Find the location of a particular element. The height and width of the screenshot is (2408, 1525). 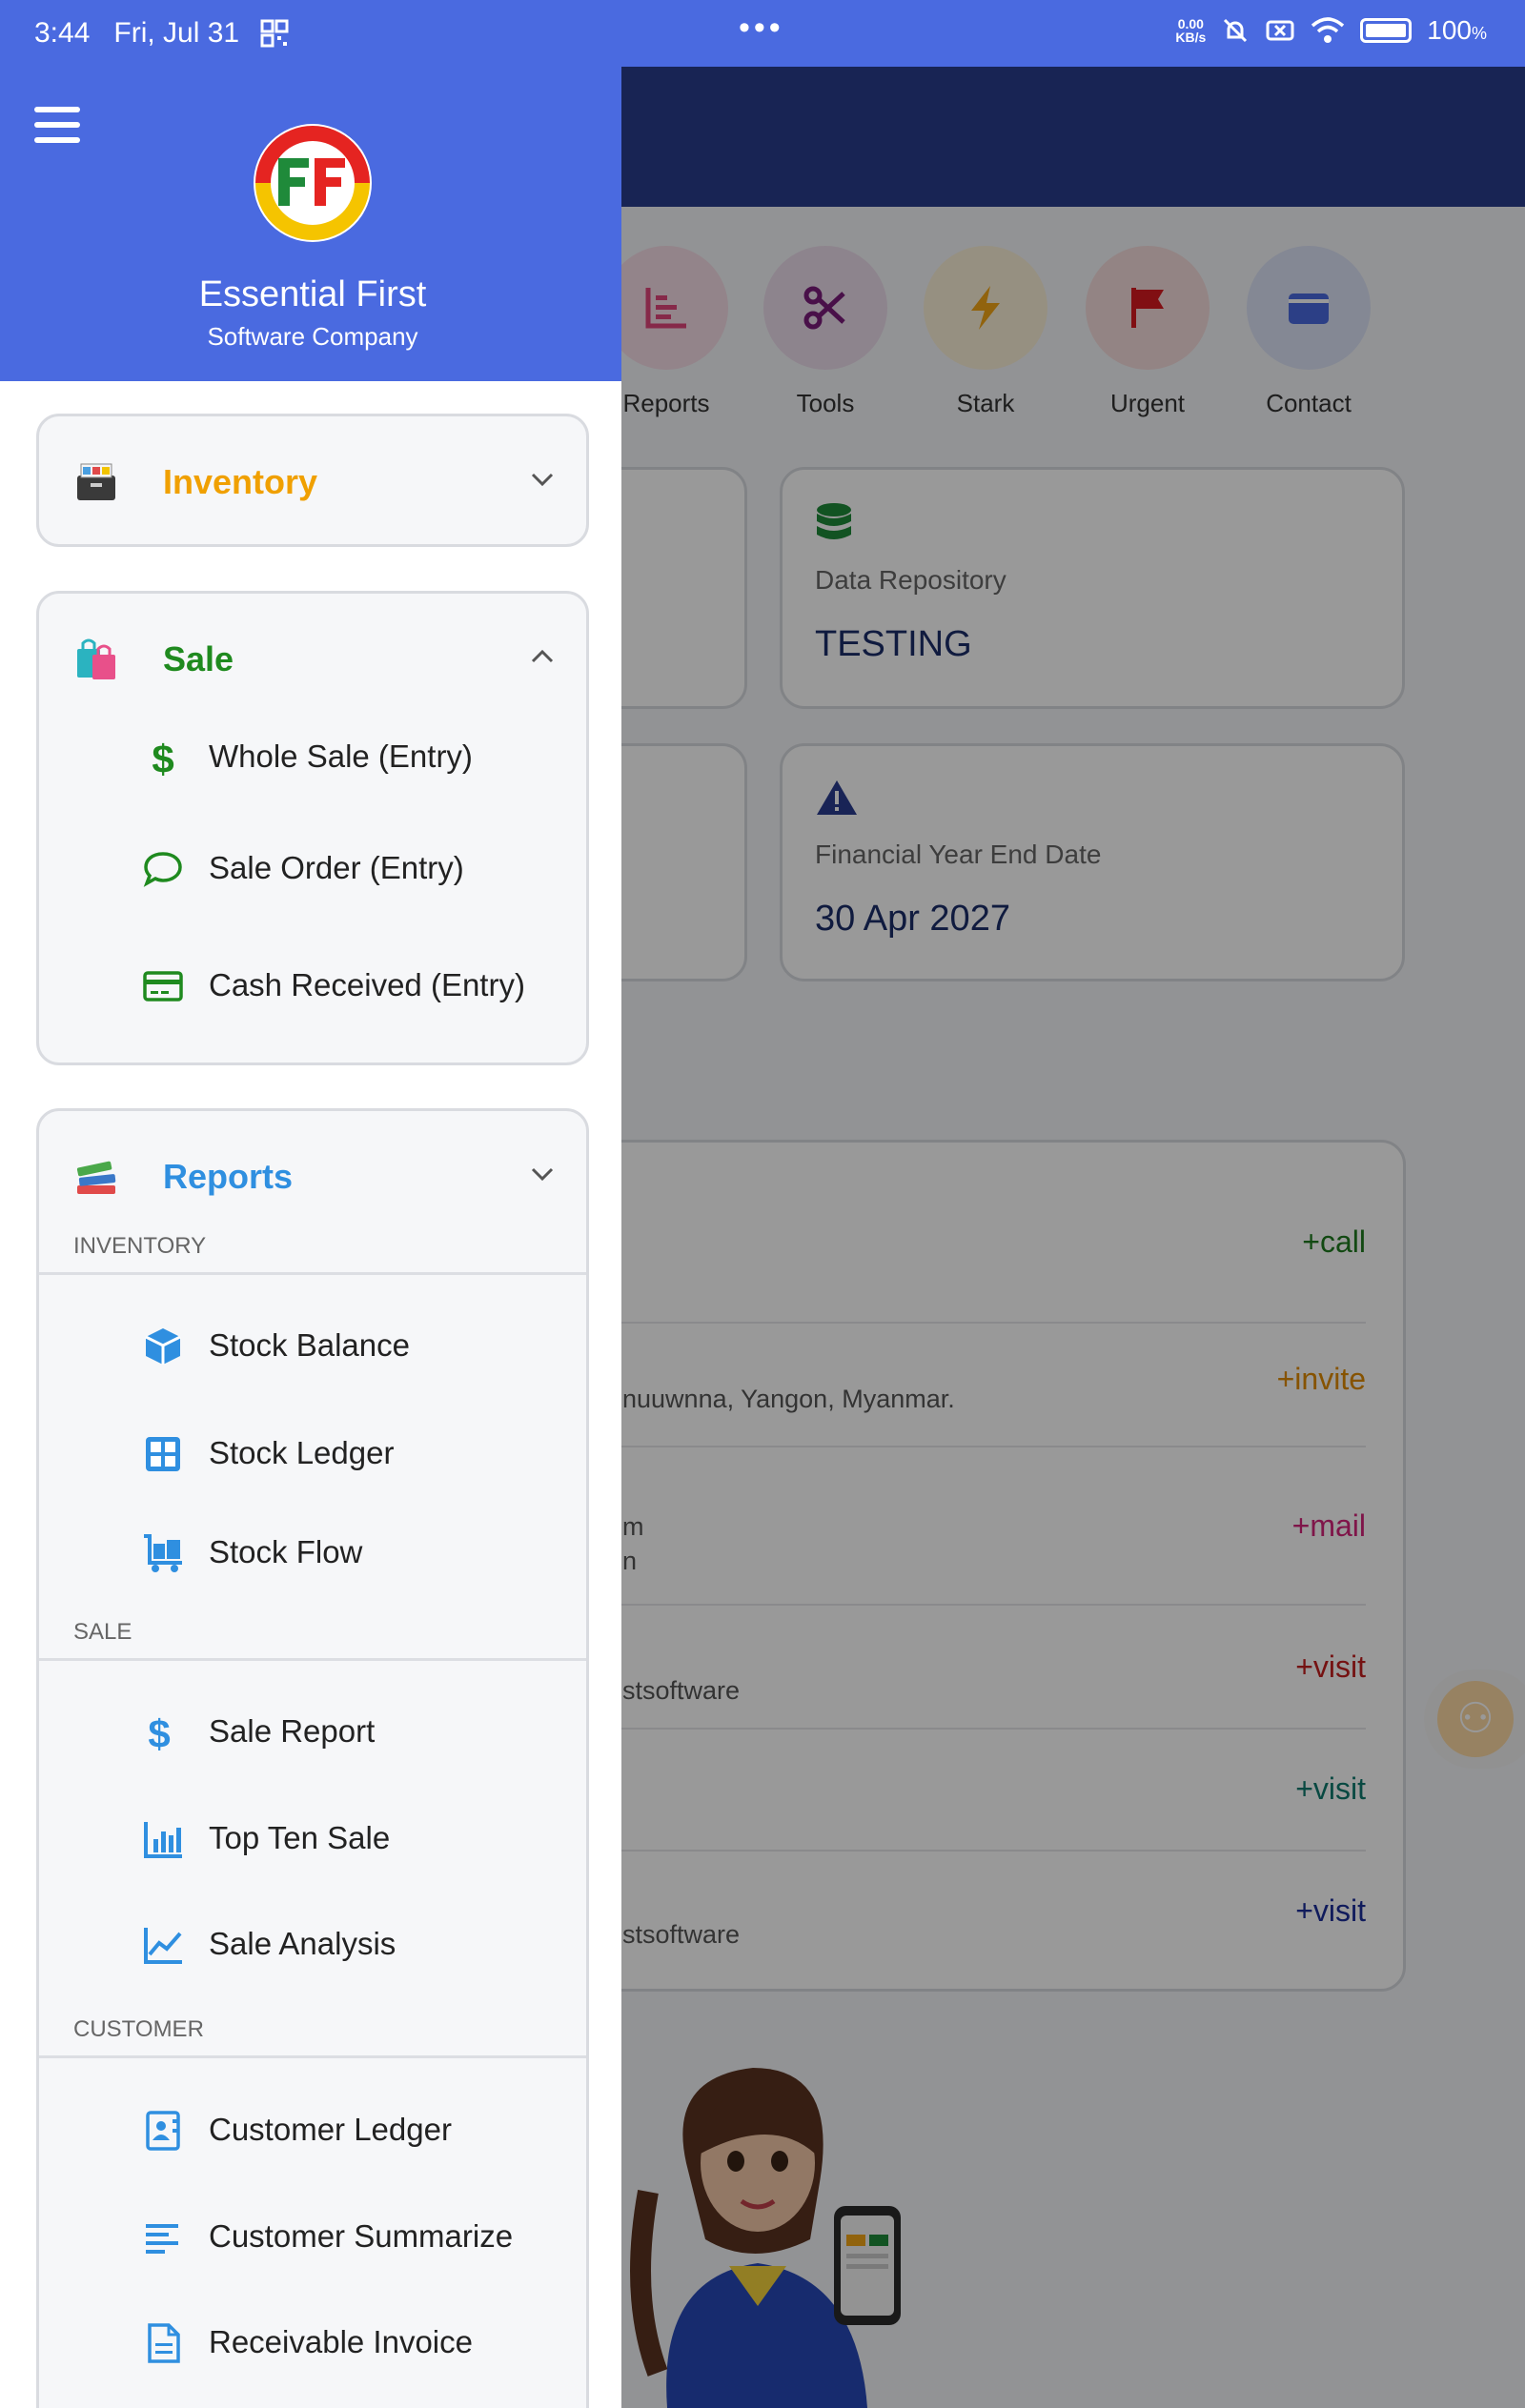

books-icon is located at coordinates (96, 1177).